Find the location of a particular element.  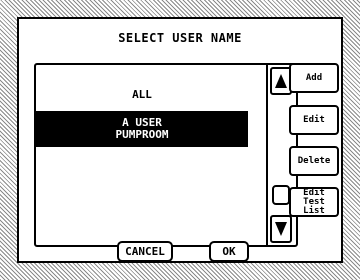

cancel-button: CANCEL is located at coordinates (145, 251).